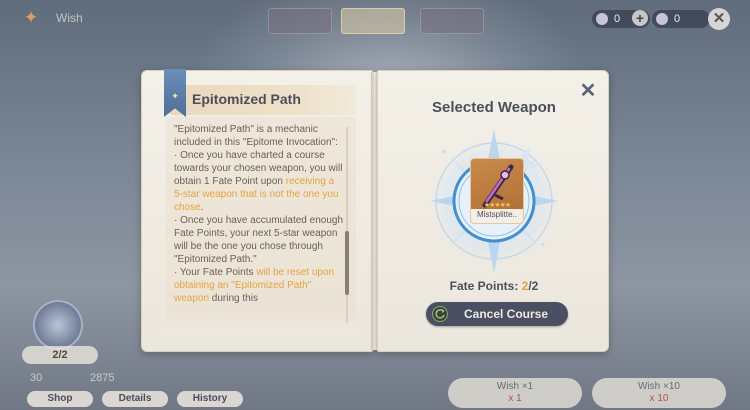  I want to click on wish-ten-button: Wish ×10 x 10, so click(659, 393).